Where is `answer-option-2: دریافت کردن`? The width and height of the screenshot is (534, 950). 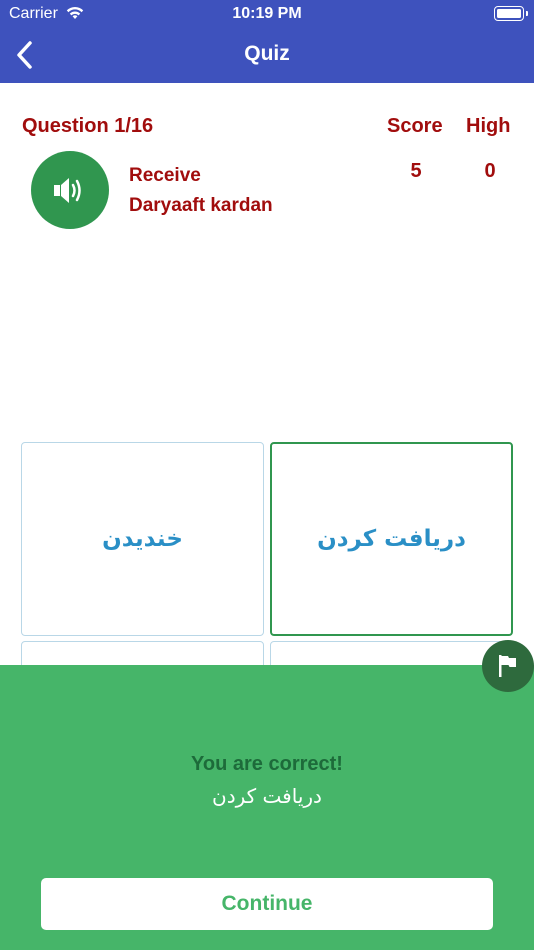 answer-option-2: دریافت کردن is located at coordinates (391, 539).